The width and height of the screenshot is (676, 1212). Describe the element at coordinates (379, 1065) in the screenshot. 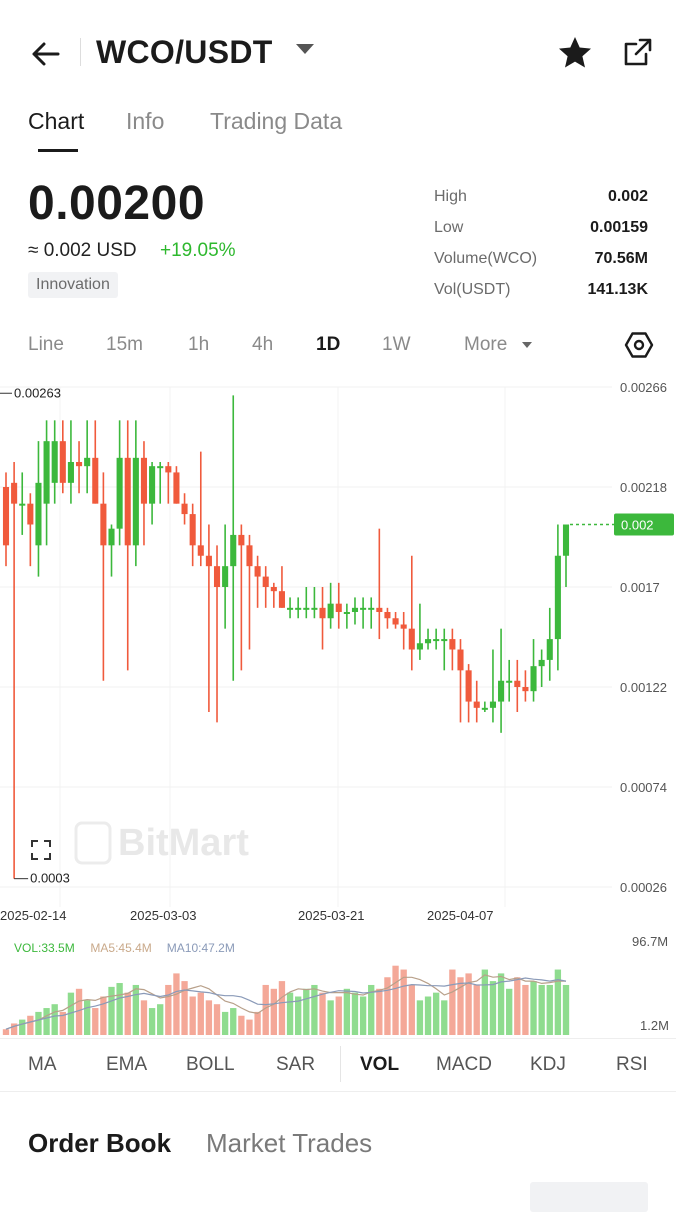

I see `indicator-vol: VOL` at that location.